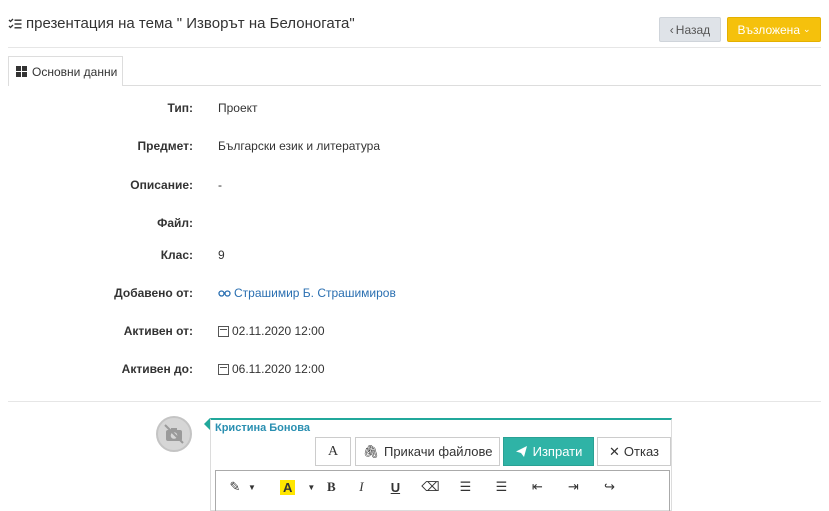 Image resolution: width=829 pixels, height=511 pixels. Describe the element at coordinates (224, 293) in the screenshot. I see `user-link-icon` at that location.